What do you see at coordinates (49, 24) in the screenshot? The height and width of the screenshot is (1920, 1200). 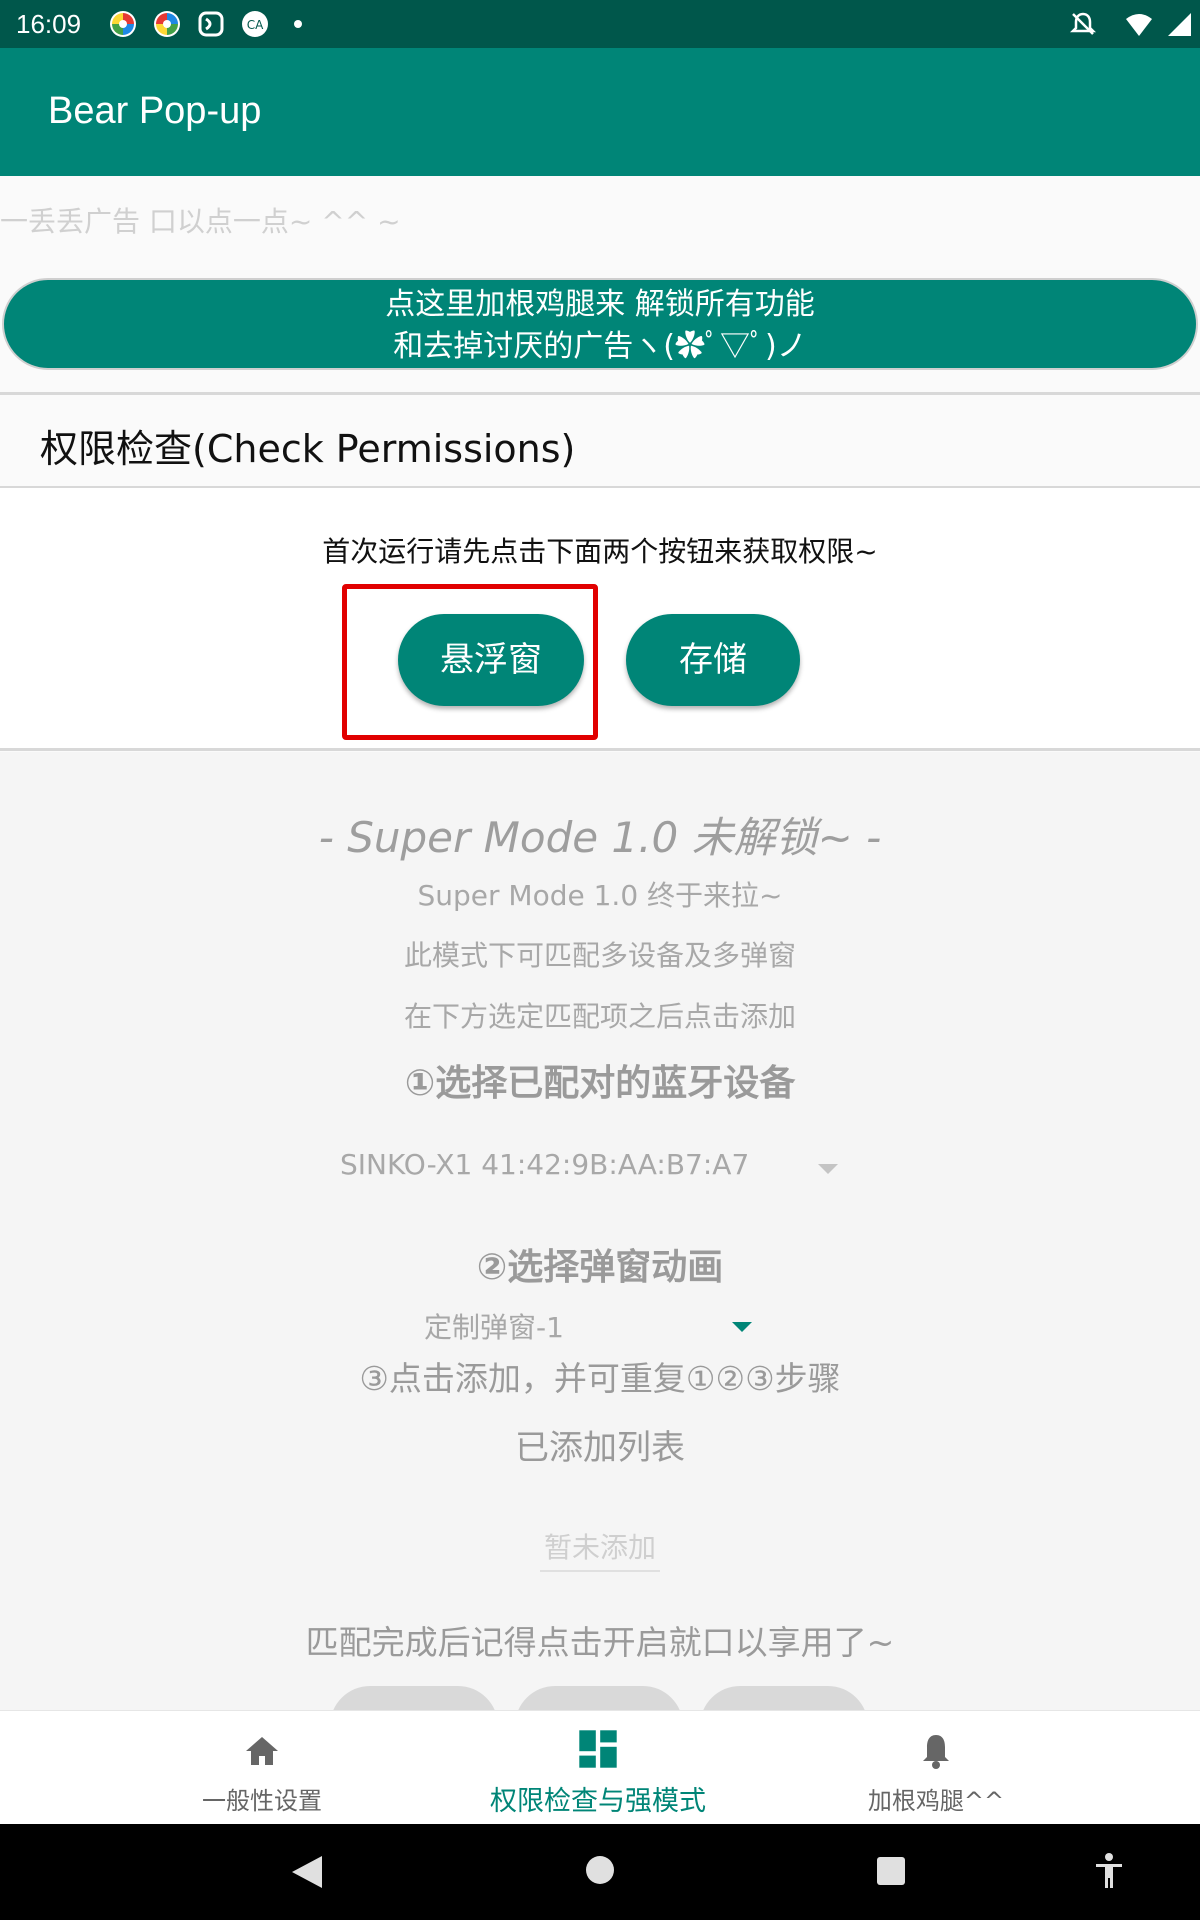 I see `status-time: 16:09` at bounding box center [49, 24].